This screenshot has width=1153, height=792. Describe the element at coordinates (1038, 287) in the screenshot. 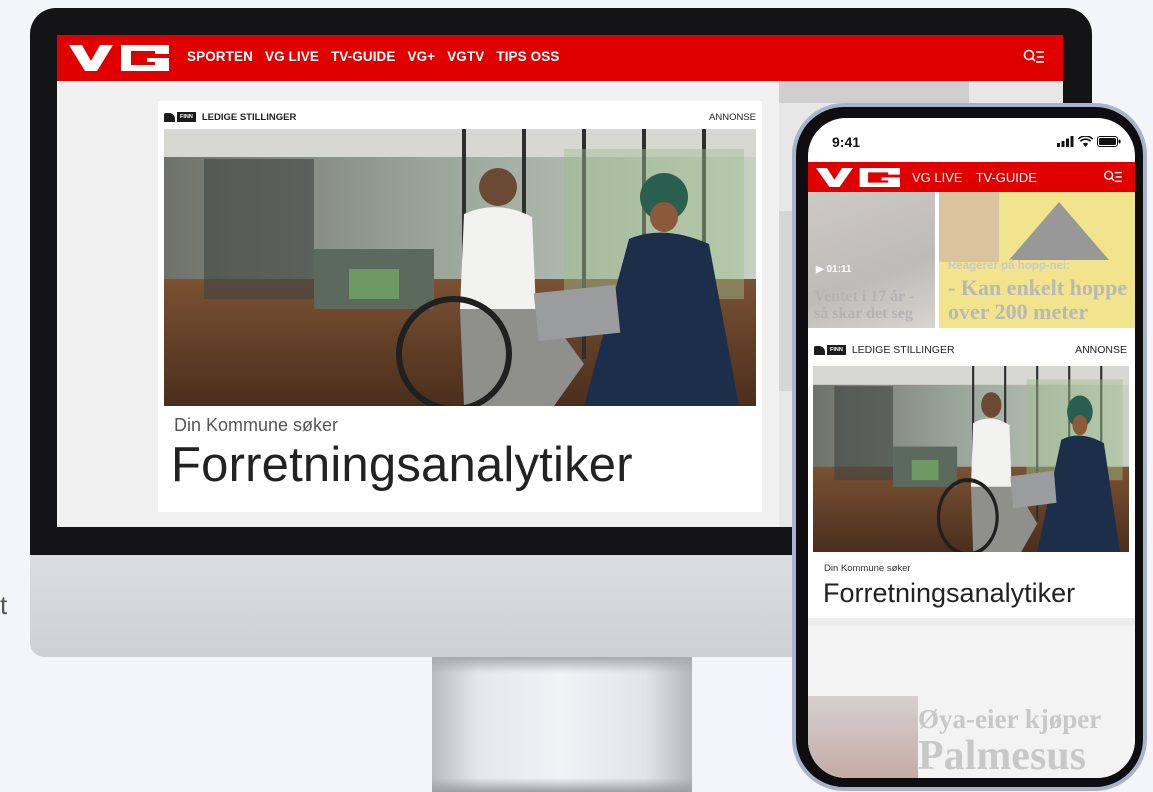

I see `teaser-b-line1: - Kan enkelt hoppe` at that location.